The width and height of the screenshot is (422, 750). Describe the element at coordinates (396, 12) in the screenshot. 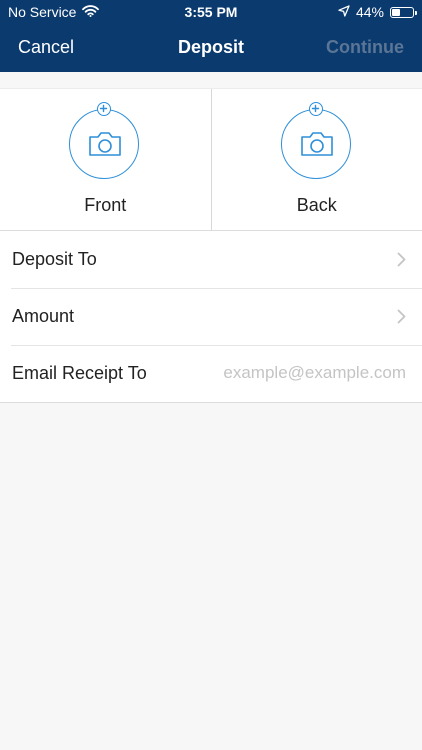

I see `battery-level` at that location.